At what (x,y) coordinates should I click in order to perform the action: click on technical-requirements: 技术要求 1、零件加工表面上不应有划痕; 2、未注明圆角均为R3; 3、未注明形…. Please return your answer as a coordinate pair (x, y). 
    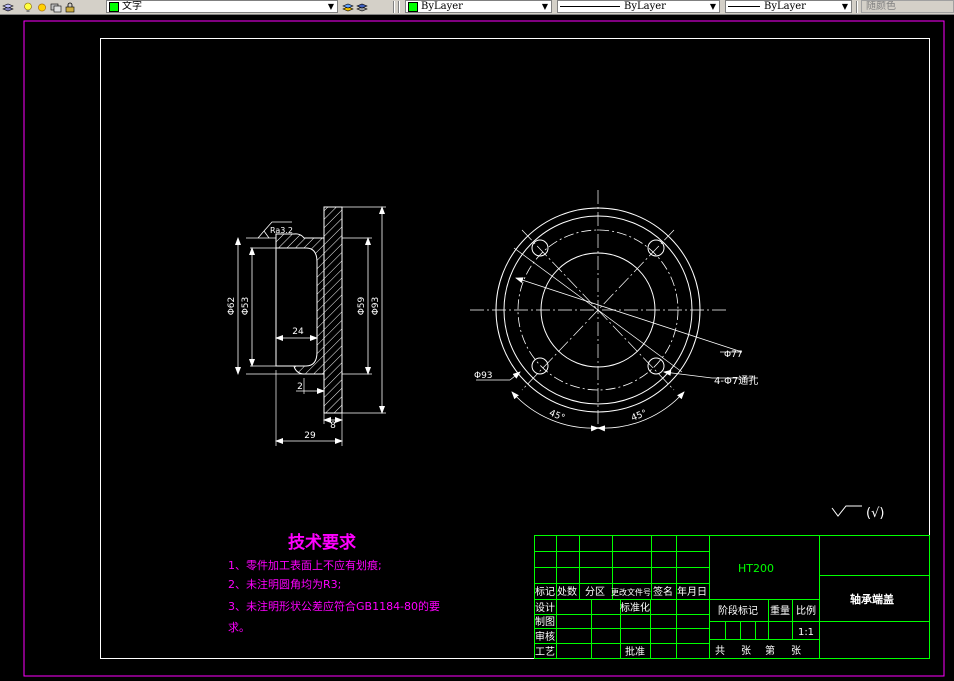
    Looking at the image, I should click on (334, 583).